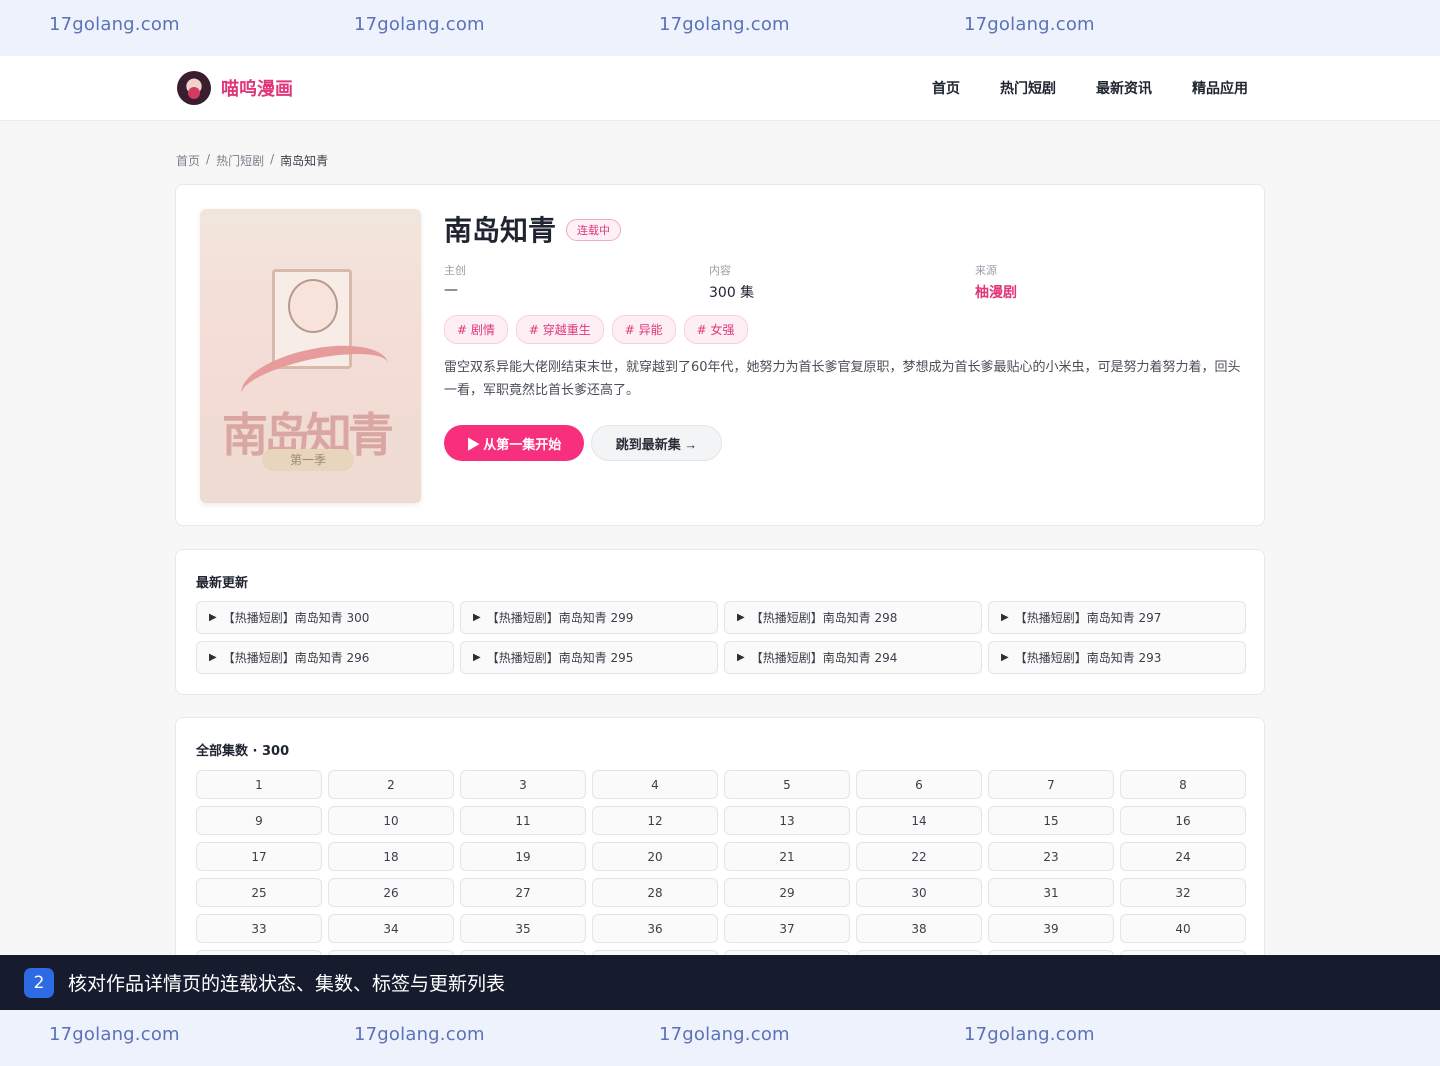 This screenshot has height=1066, width=1440. What do you see at coordinates (560, 658) in the screenshot?
I see `latest-episode-label: 【热播短剧】南岛知青 295` at bounding box center [560, 658].